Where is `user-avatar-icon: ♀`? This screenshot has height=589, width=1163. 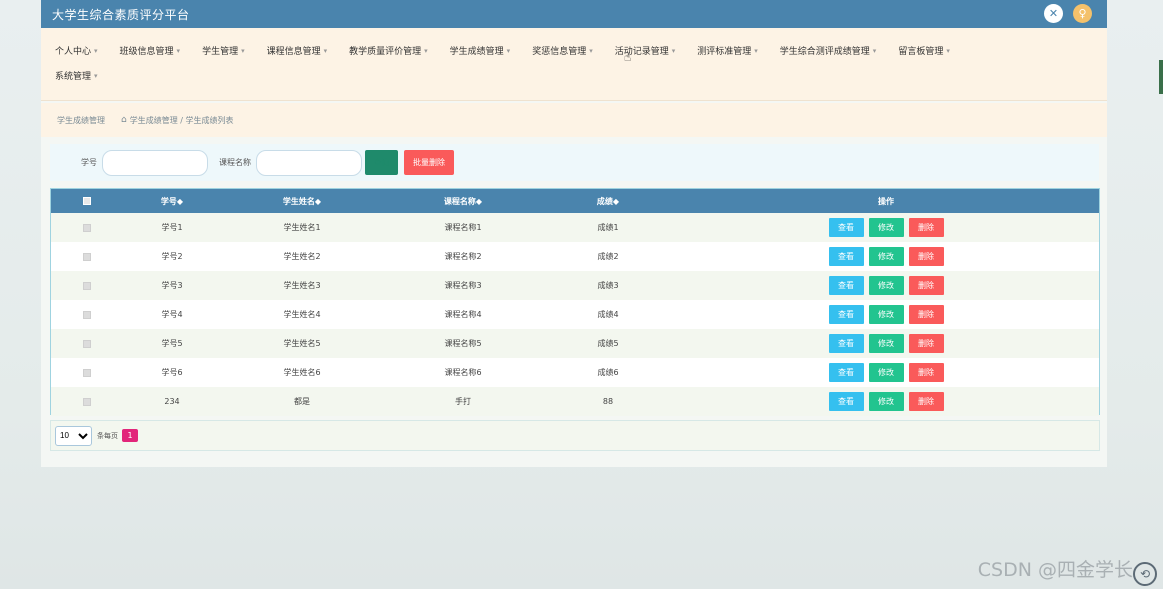
user-avatar-icon: ♀ is located at coordinates (1082, 13).